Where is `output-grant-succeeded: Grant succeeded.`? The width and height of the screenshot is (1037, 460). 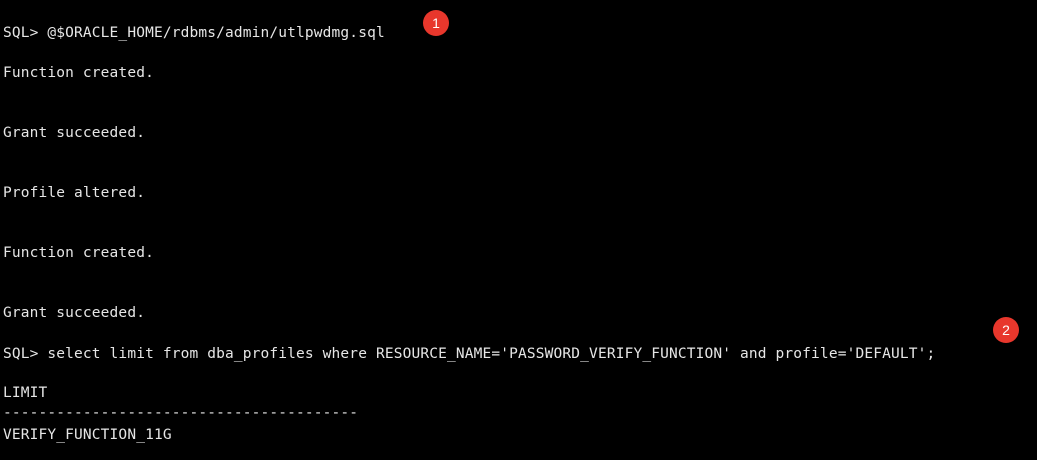 output-grant-succeeded: Grant succeeded. is located at coordinates (74, 133).